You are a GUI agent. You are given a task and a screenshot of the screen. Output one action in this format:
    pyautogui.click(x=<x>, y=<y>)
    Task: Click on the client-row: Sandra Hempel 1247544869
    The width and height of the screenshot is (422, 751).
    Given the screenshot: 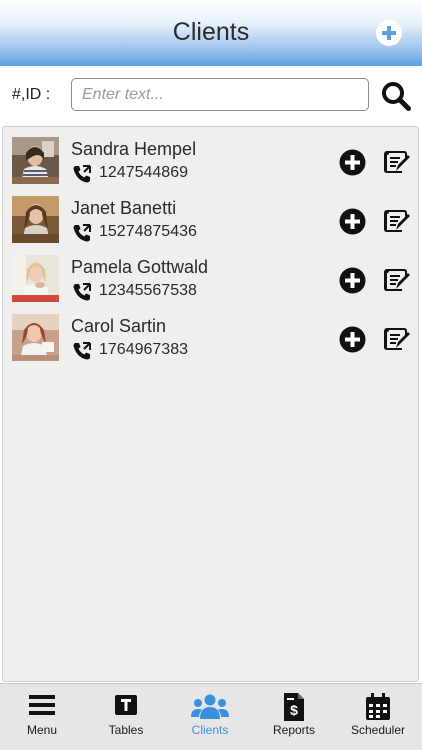 What is the action you would take?
    pyautogui.click(x=210, y=157)
    